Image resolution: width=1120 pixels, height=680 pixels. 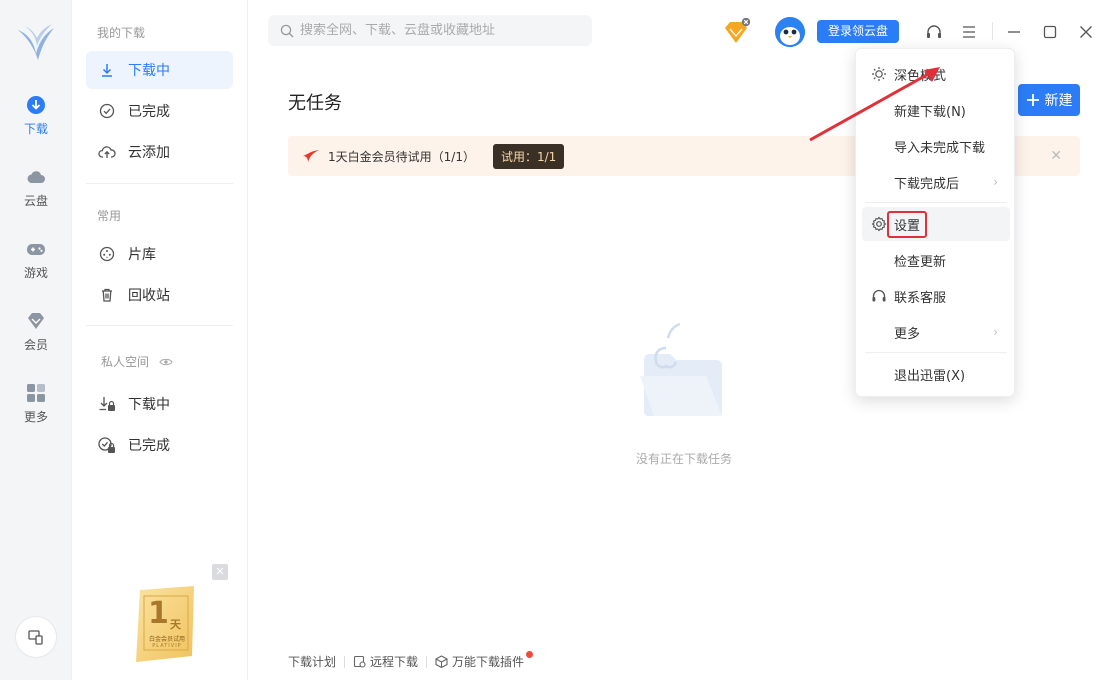 What do you see at coordinates (35, 201) in the screenshot?
I see `rail-label: 云盘` at bounding box center [35, 201].